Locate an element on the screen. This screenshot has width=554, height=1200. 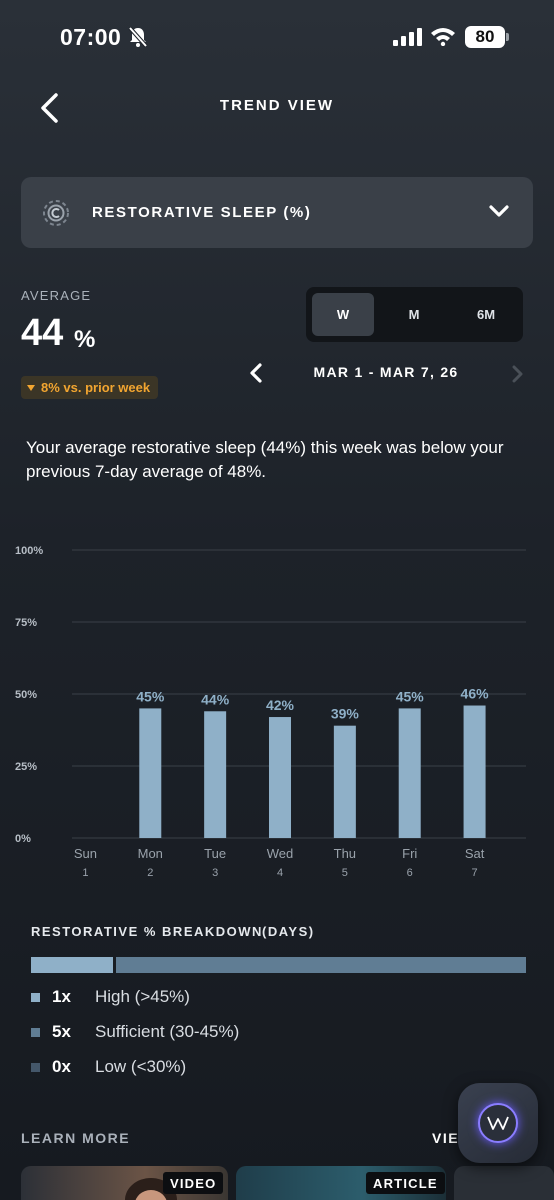
chevron-down-icon is located at coordinates (499, 211).